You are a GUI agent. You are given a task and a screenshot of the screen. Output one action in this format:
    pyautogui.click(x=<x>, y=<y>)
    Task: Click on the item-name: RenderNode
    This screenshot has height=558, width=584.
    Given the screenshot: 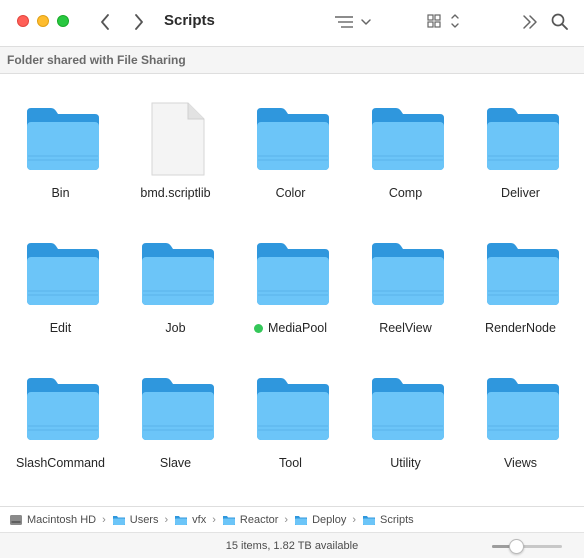 What is the action you would take?
    pyautogui.click(x=520, y=328)
    